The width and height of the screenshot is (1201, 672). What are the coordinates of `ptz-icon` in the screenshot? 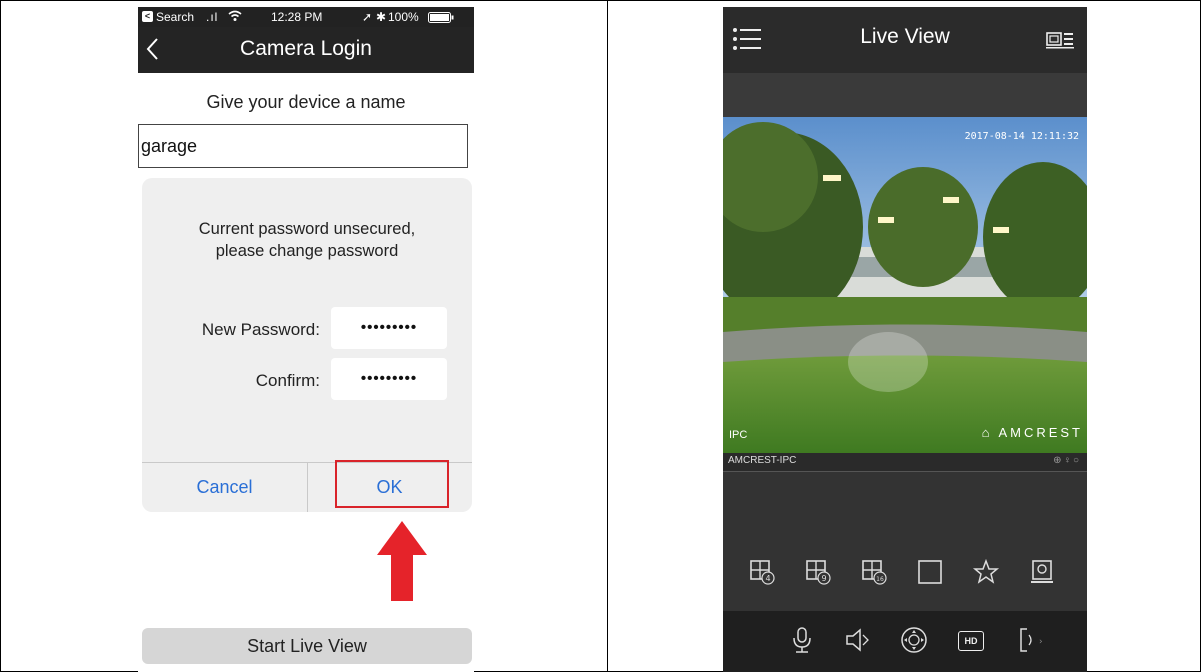 It's located at (914, 640).